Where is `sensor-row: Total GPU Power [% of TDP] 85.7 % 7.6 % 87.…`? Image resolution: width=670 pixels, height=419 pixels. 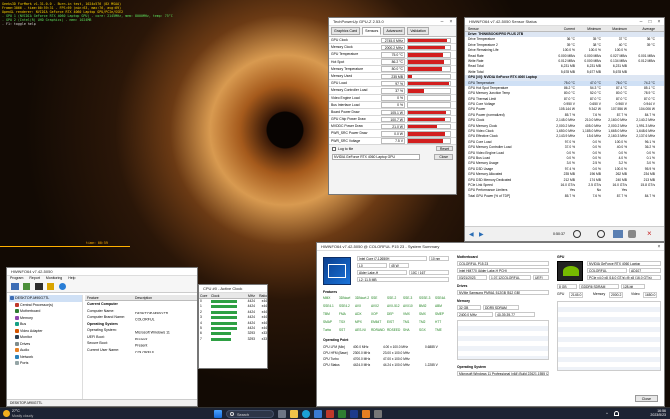 sensor-row: Total GPU Power [% of TDP] 85.7 % 7.6 % 87.… is located at coordinates (564, 196).